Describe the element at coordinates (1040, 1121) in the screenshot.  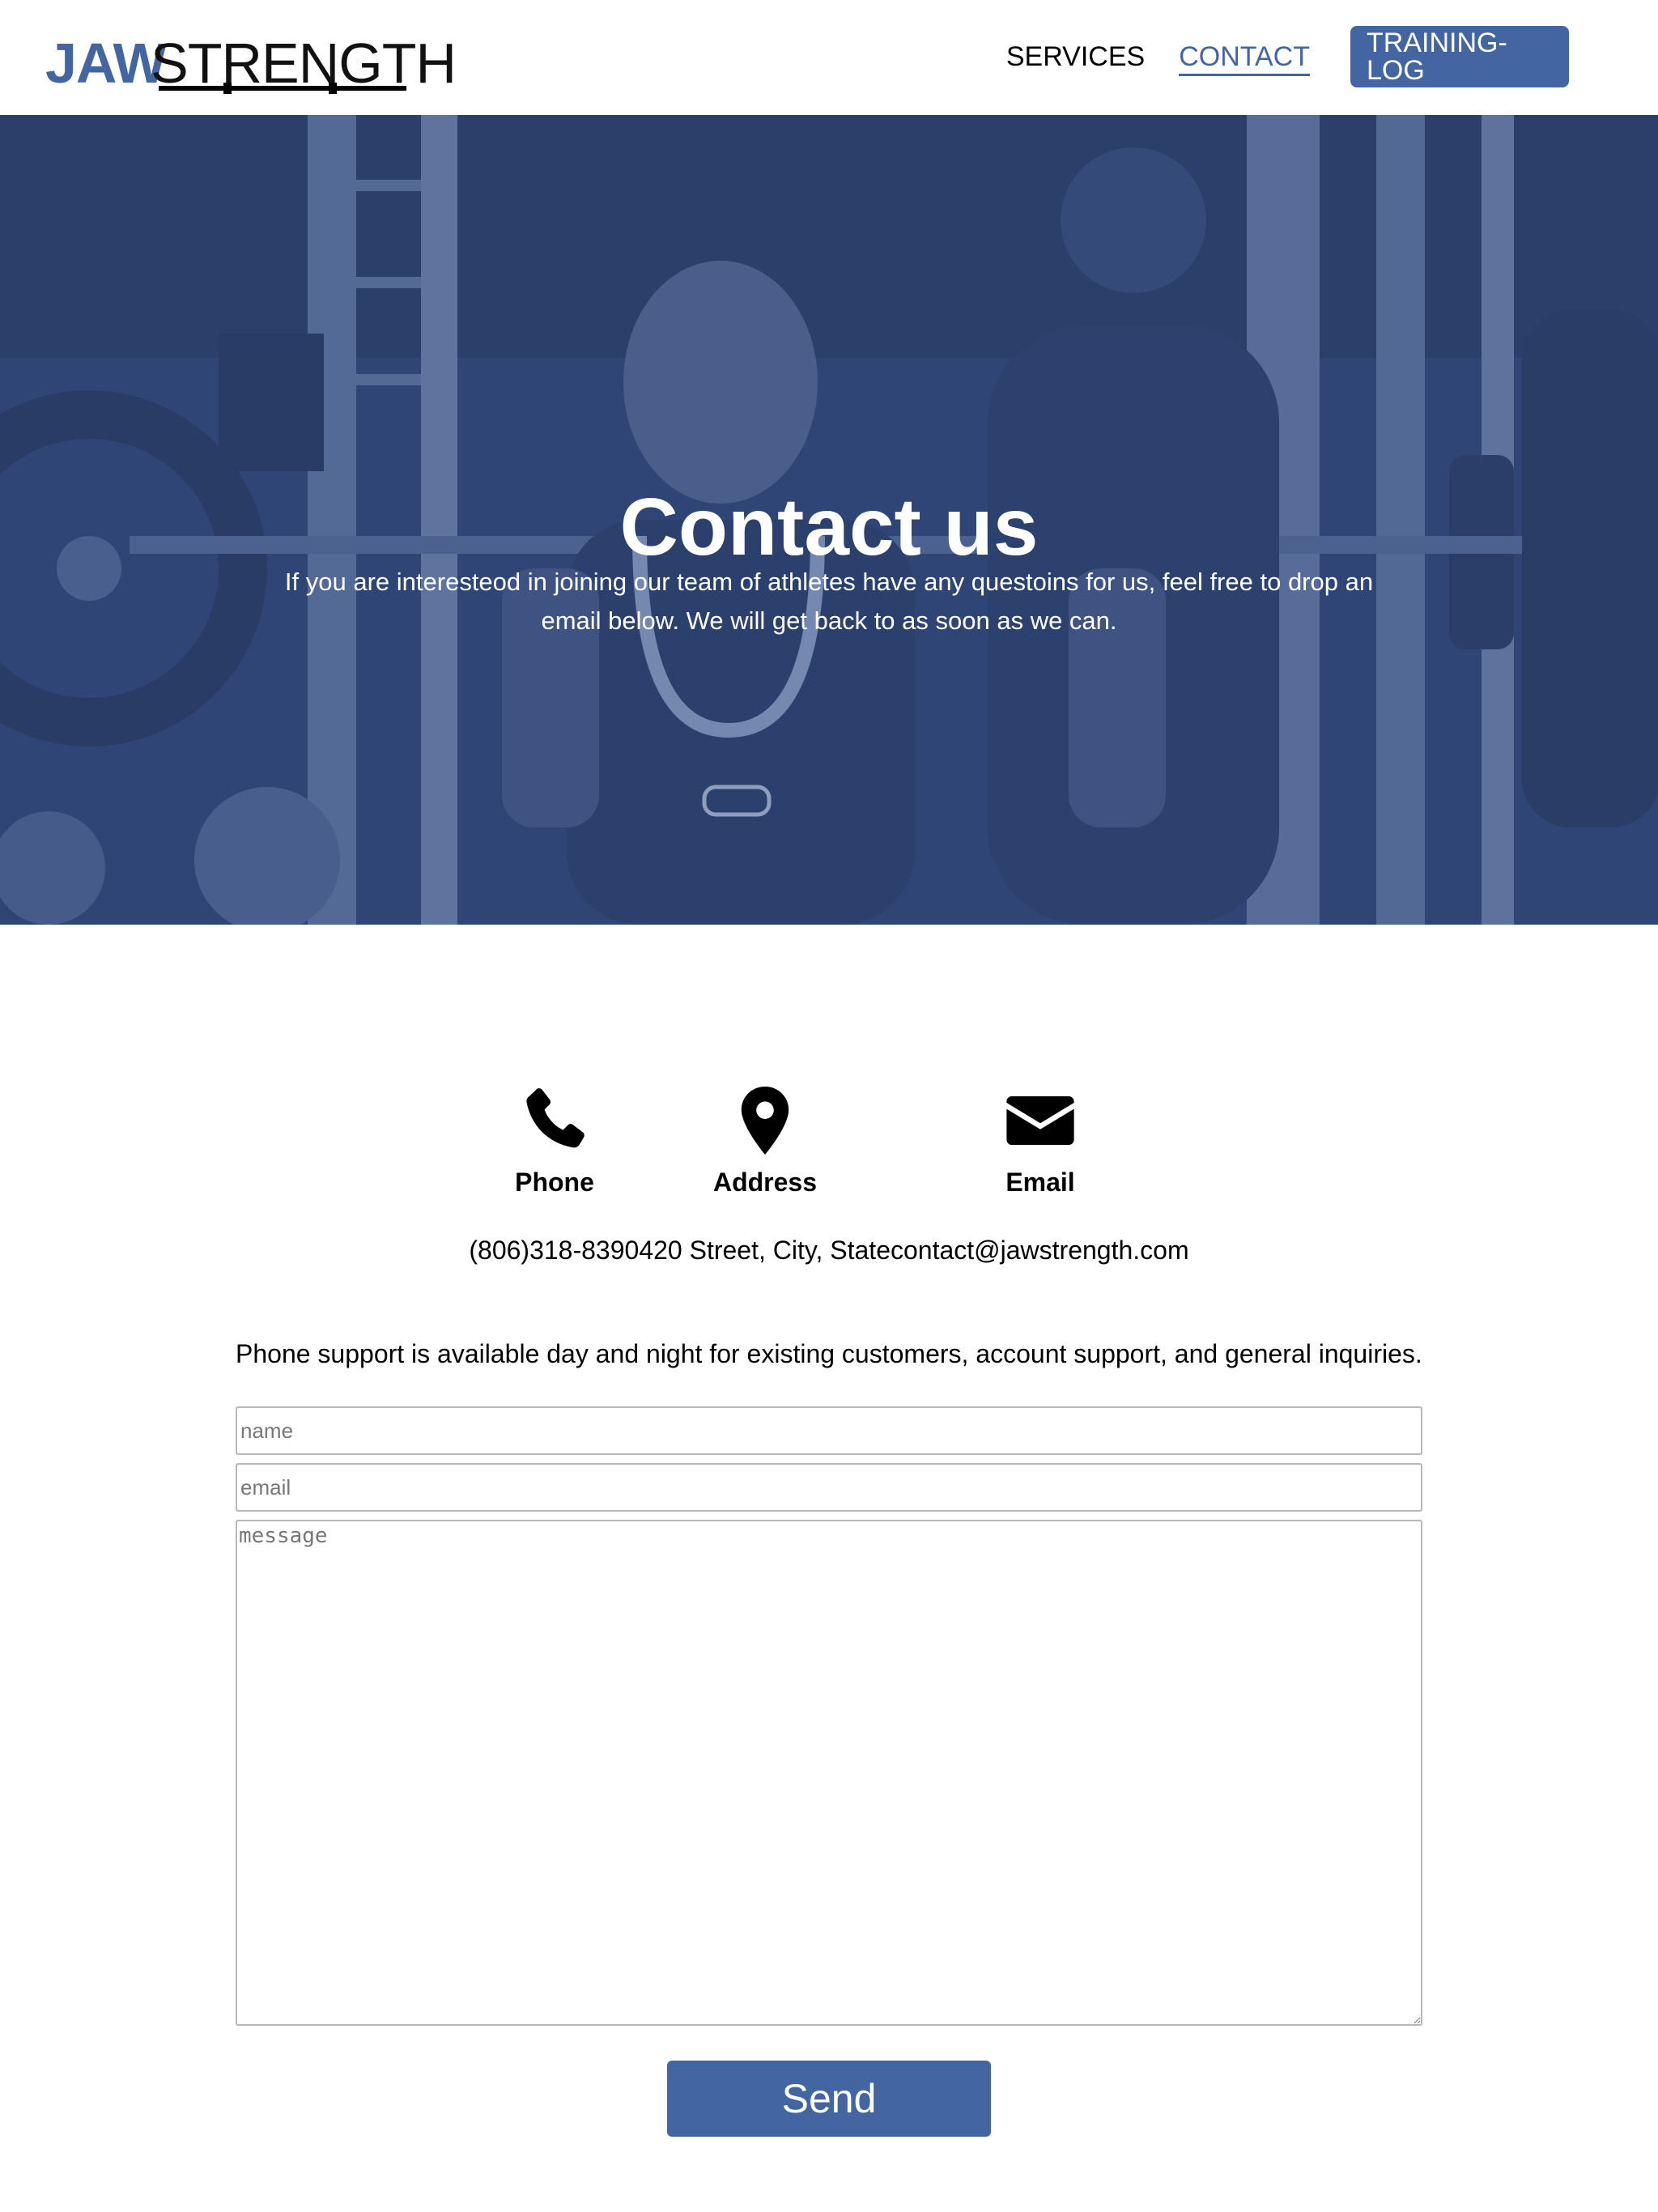
I see `envelope-icon` at that location.